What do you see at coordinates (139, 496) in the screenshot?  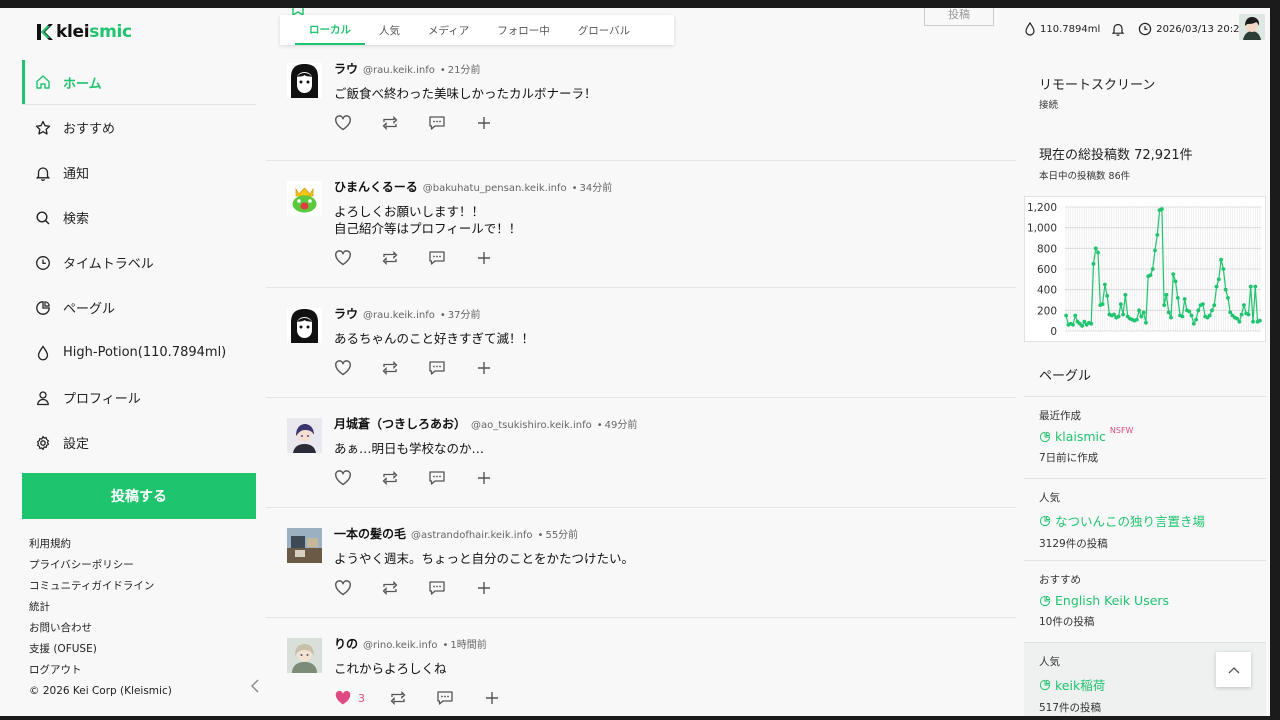 I see `compose-post-button: 投稿する` at bounding box center [139, 496].